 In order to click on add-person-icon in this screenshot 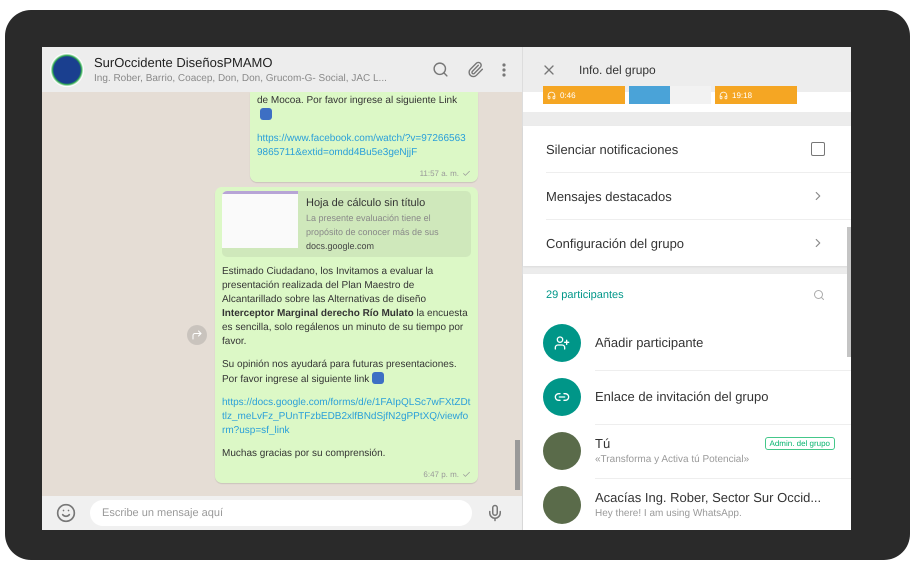, I will do `click(562, 343)`.